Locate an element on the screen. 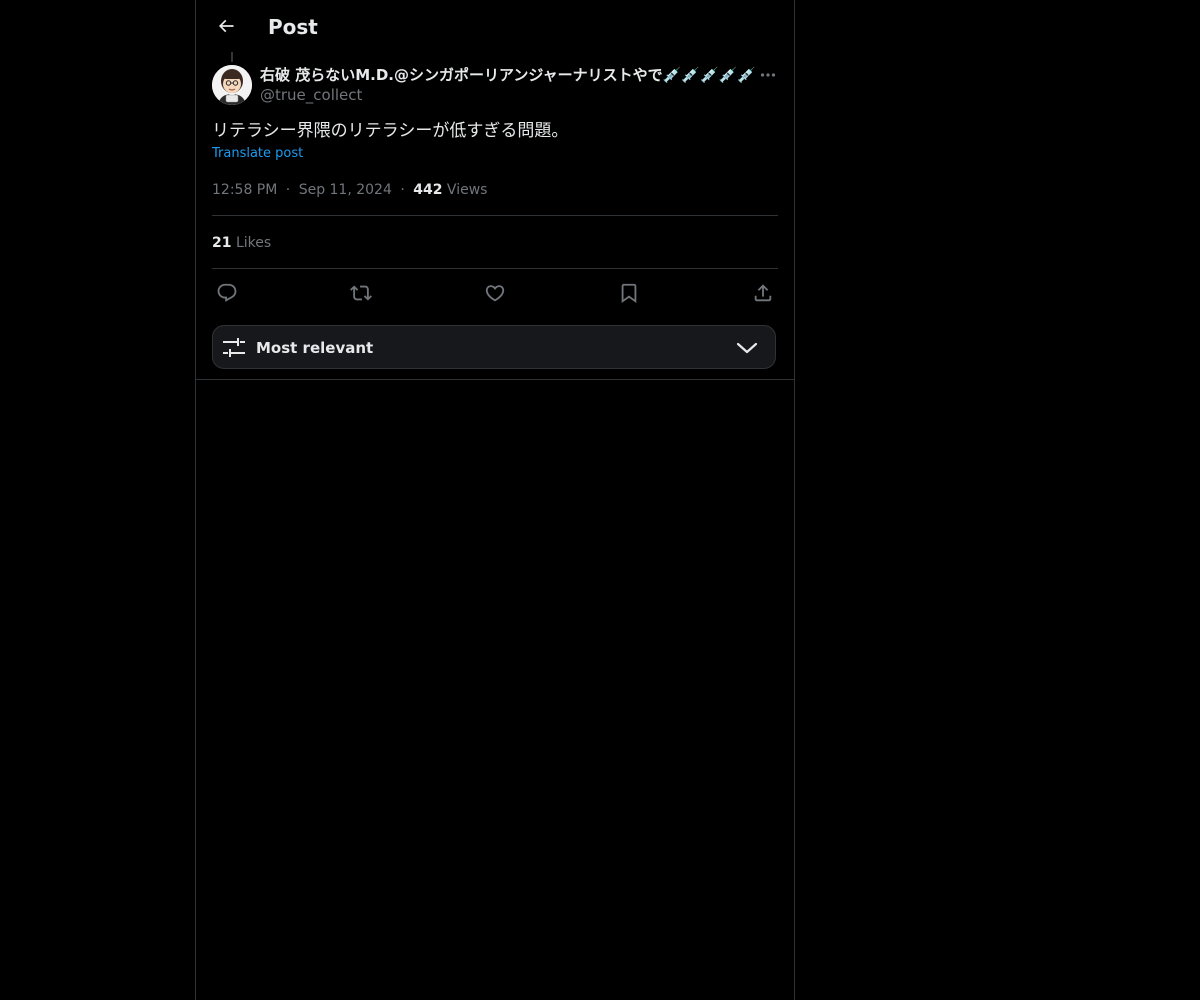  page-title: Post is located at coordinates (293, 27).